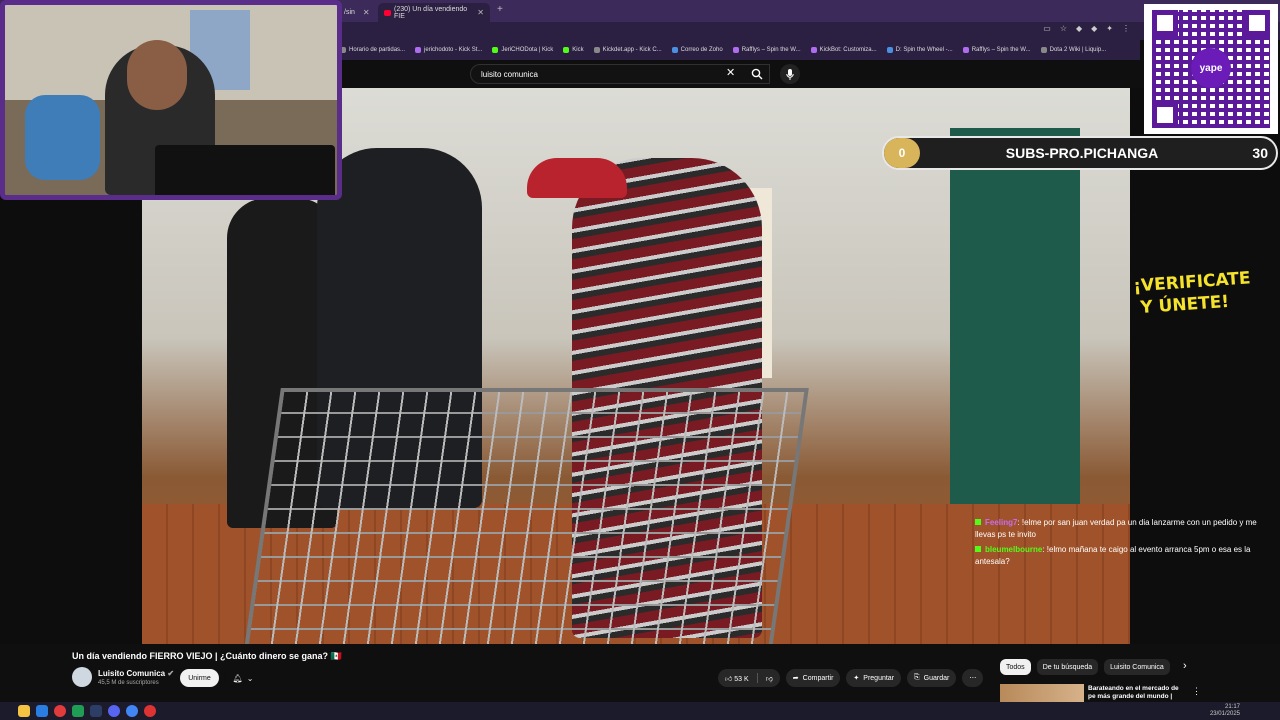 This screenshot has height=720, width=1280. Describe the element at coordinates (640, 711) in the screenshot. I see `os-taskbar` at that location.